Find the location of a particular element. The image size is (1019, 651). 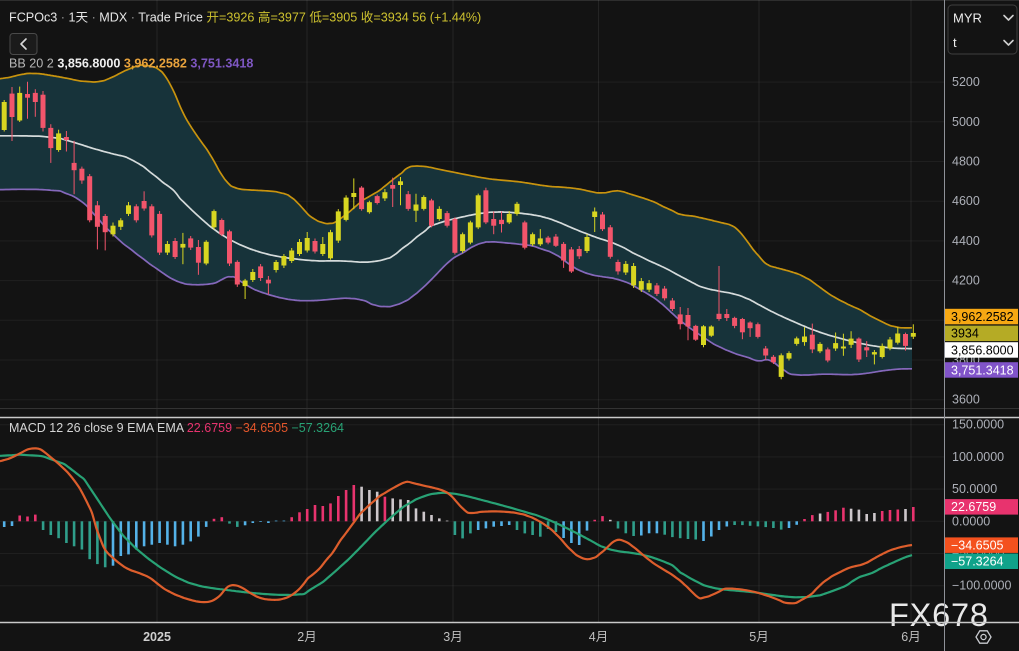

svg-text: 50.0000 is located at coordinates (974, 489).